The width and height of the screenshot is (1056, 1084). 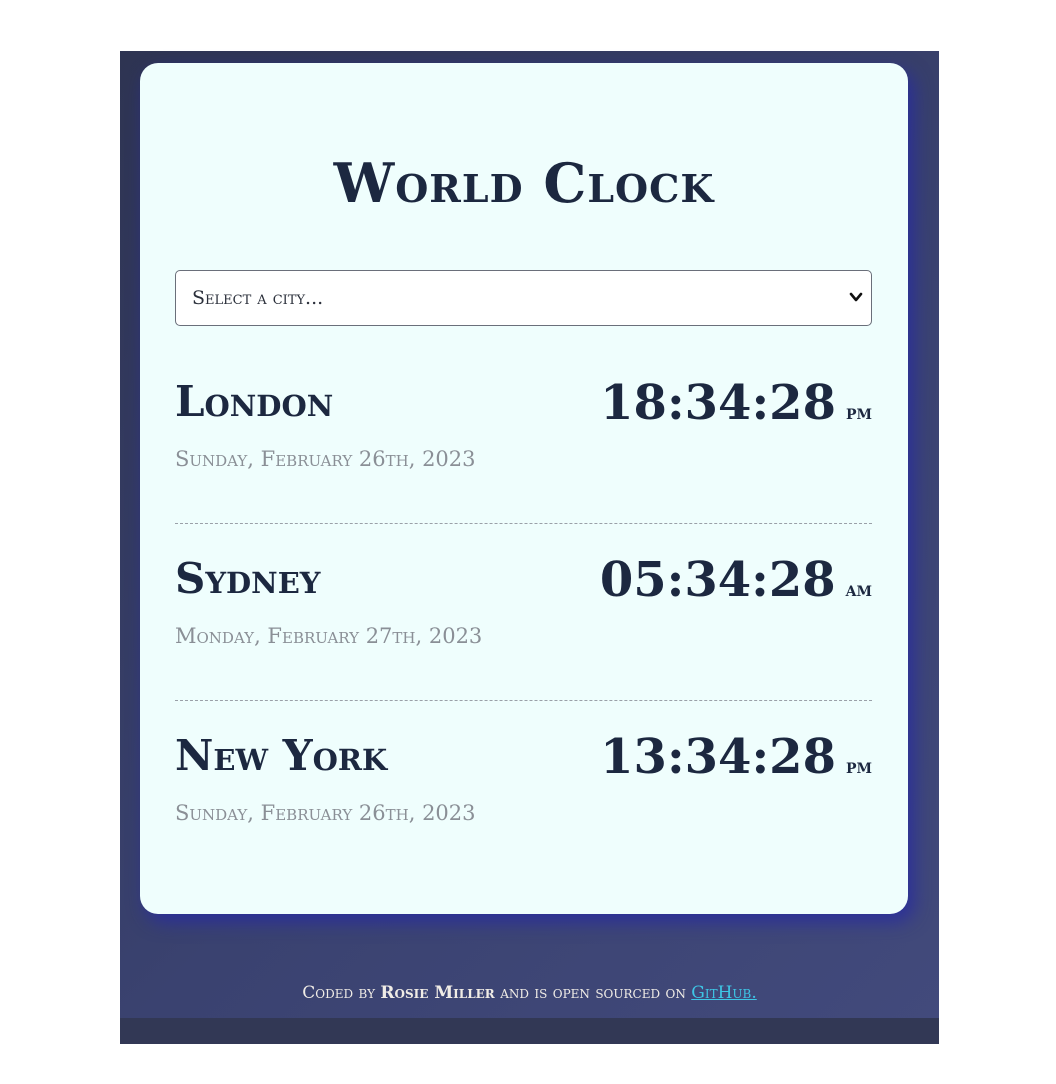 I want to click on footer-prefix: Coded by, so click(x=339, y=993).